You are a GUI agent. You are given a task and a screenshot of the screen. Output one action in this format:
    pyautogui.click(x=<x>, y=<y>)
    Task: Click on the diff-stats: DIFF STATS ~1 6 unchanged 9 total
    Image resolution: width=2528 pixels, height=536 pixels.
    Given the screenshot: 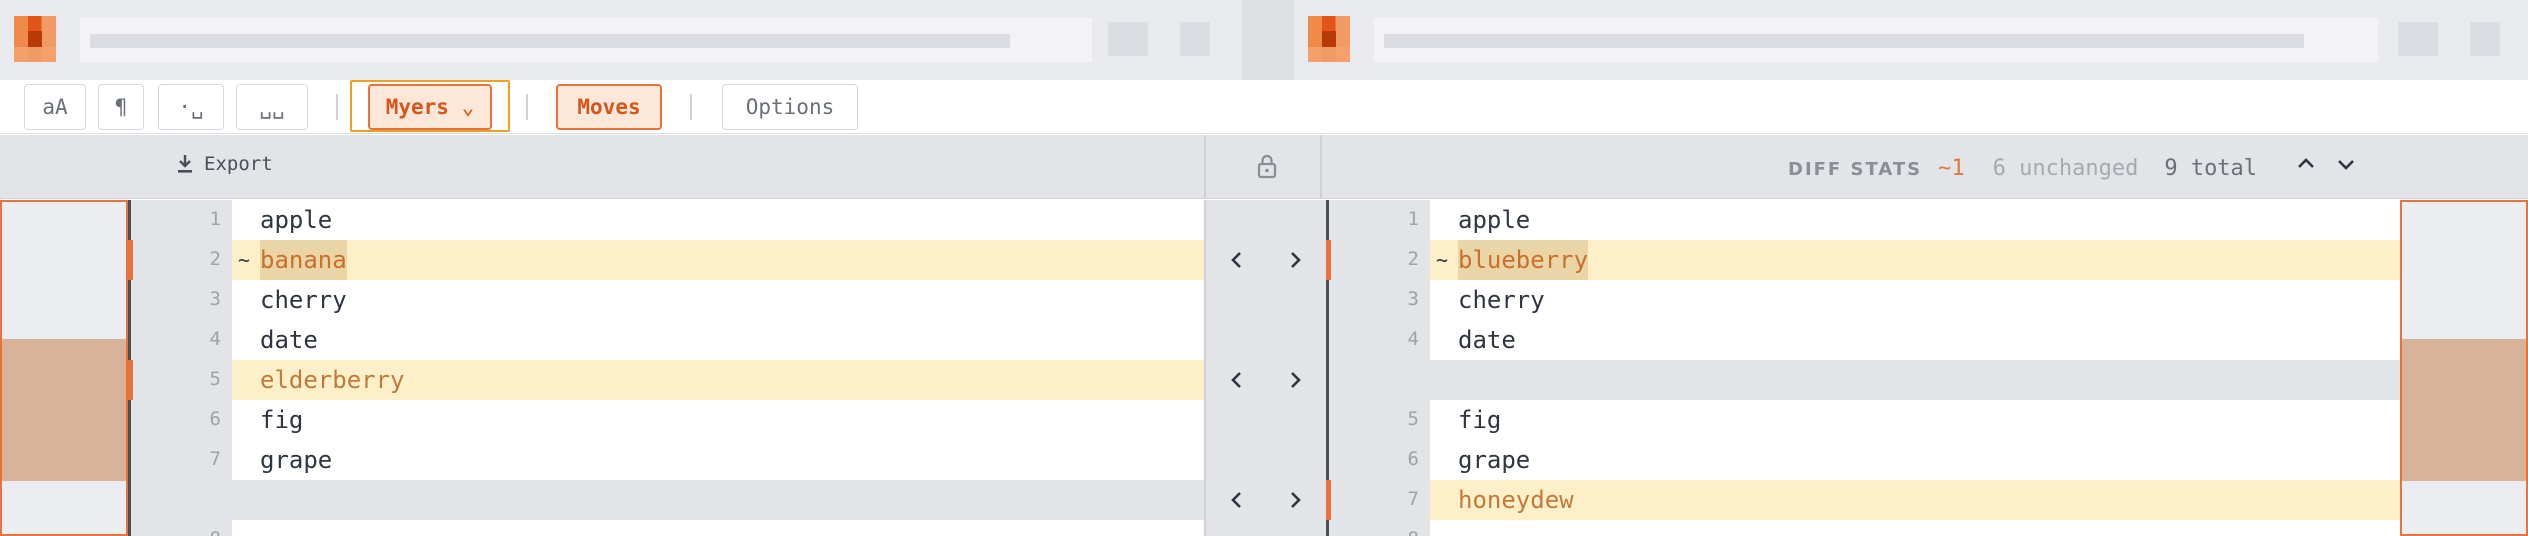 What is the action you would take?
    pyautogui.click(x=2080, y=167)
    